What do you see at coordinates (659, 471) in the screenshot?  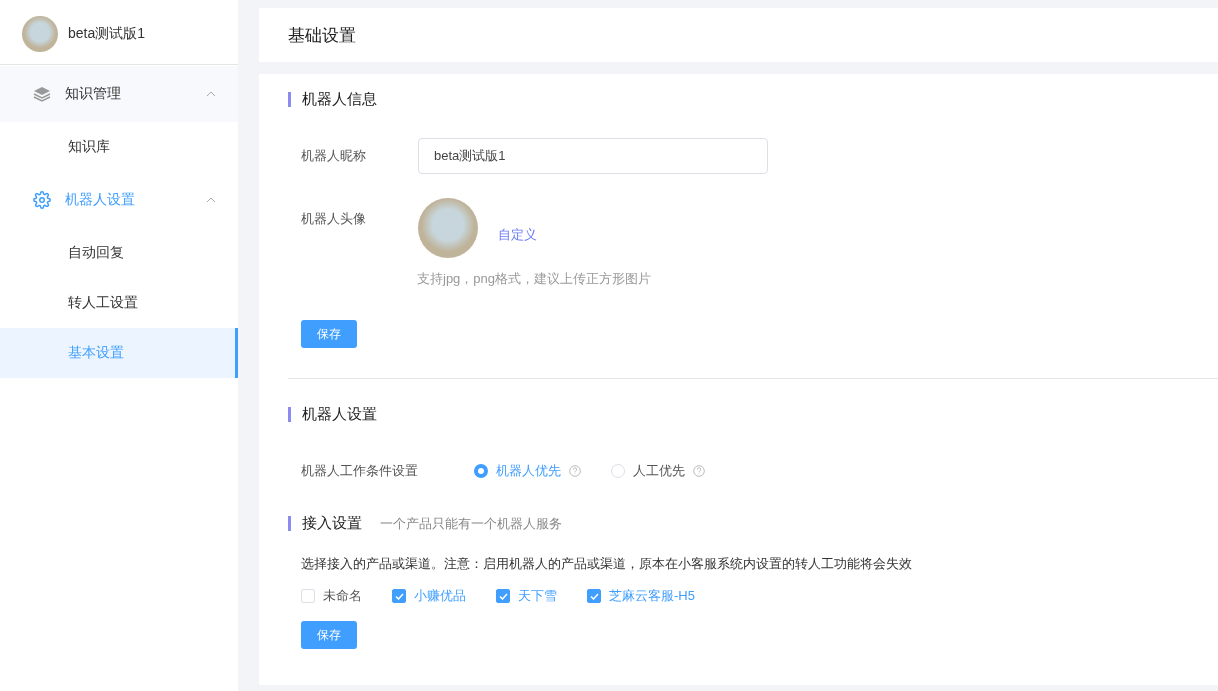 I see `radio-label: 人工优先` at bounding box center [659, 471].